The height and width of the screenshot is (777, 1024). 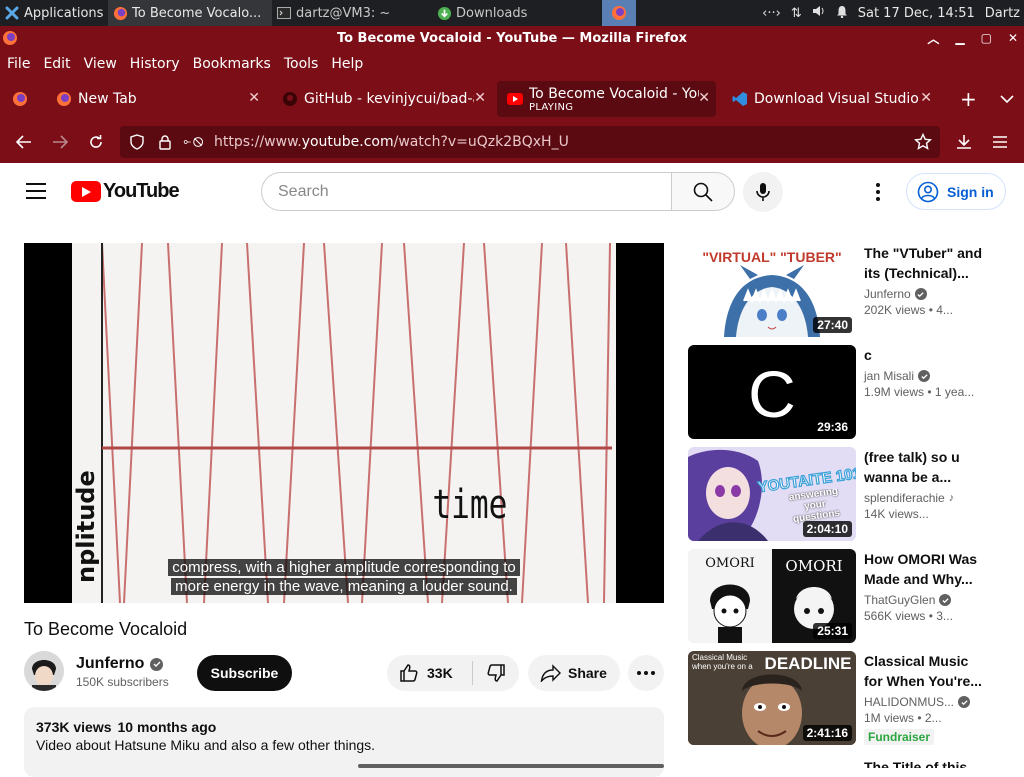 What do you see at coordinates (12, 13) in the screenshot?
I see `xfce-icon` at bounding box center [12, 13].